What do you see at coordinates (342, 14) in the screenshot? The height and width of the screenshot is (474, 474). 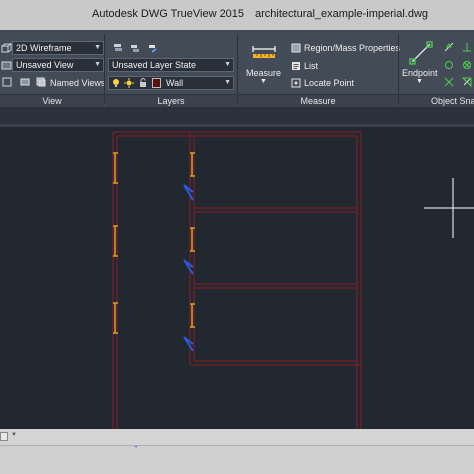 I see `file-name: architectural_example-imperial.dwg` at bounding box center [342, 14].